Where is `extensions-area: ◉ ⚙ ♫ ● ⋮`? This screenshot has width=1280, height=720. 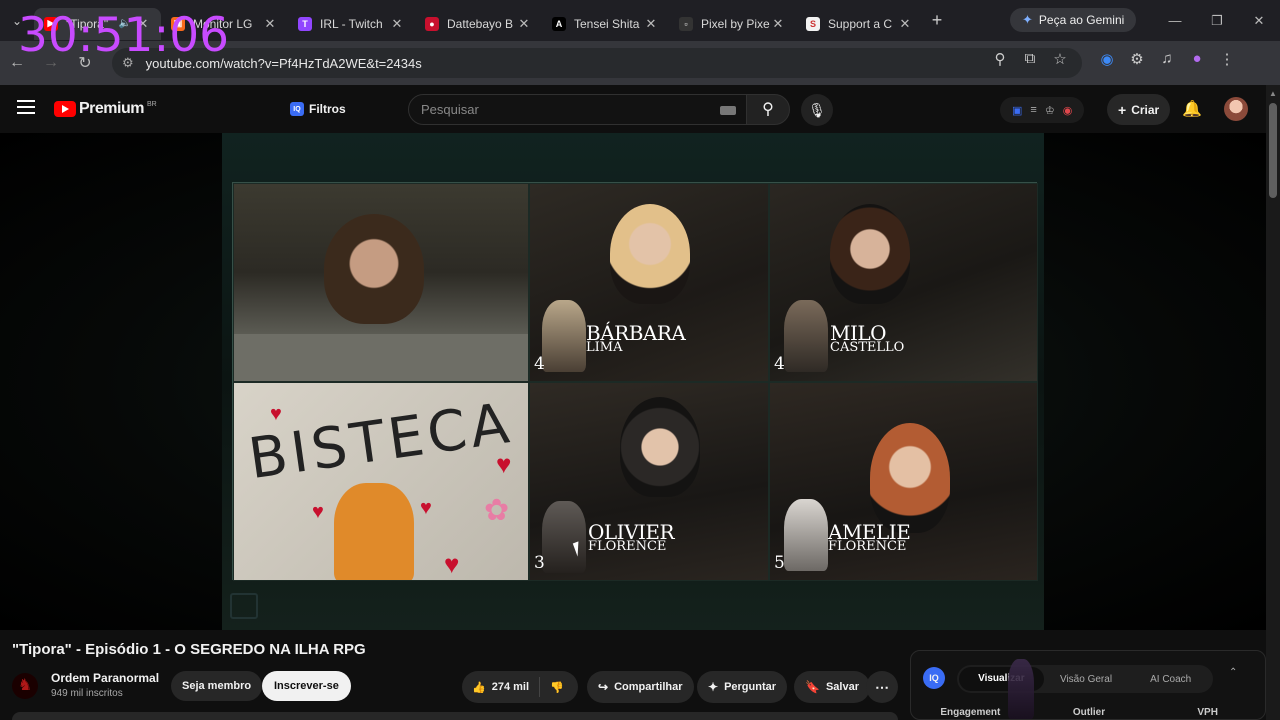 extensions-area: ◉ ⚙ ♫ ● ⋮ is located at coordinates (1167, 59).